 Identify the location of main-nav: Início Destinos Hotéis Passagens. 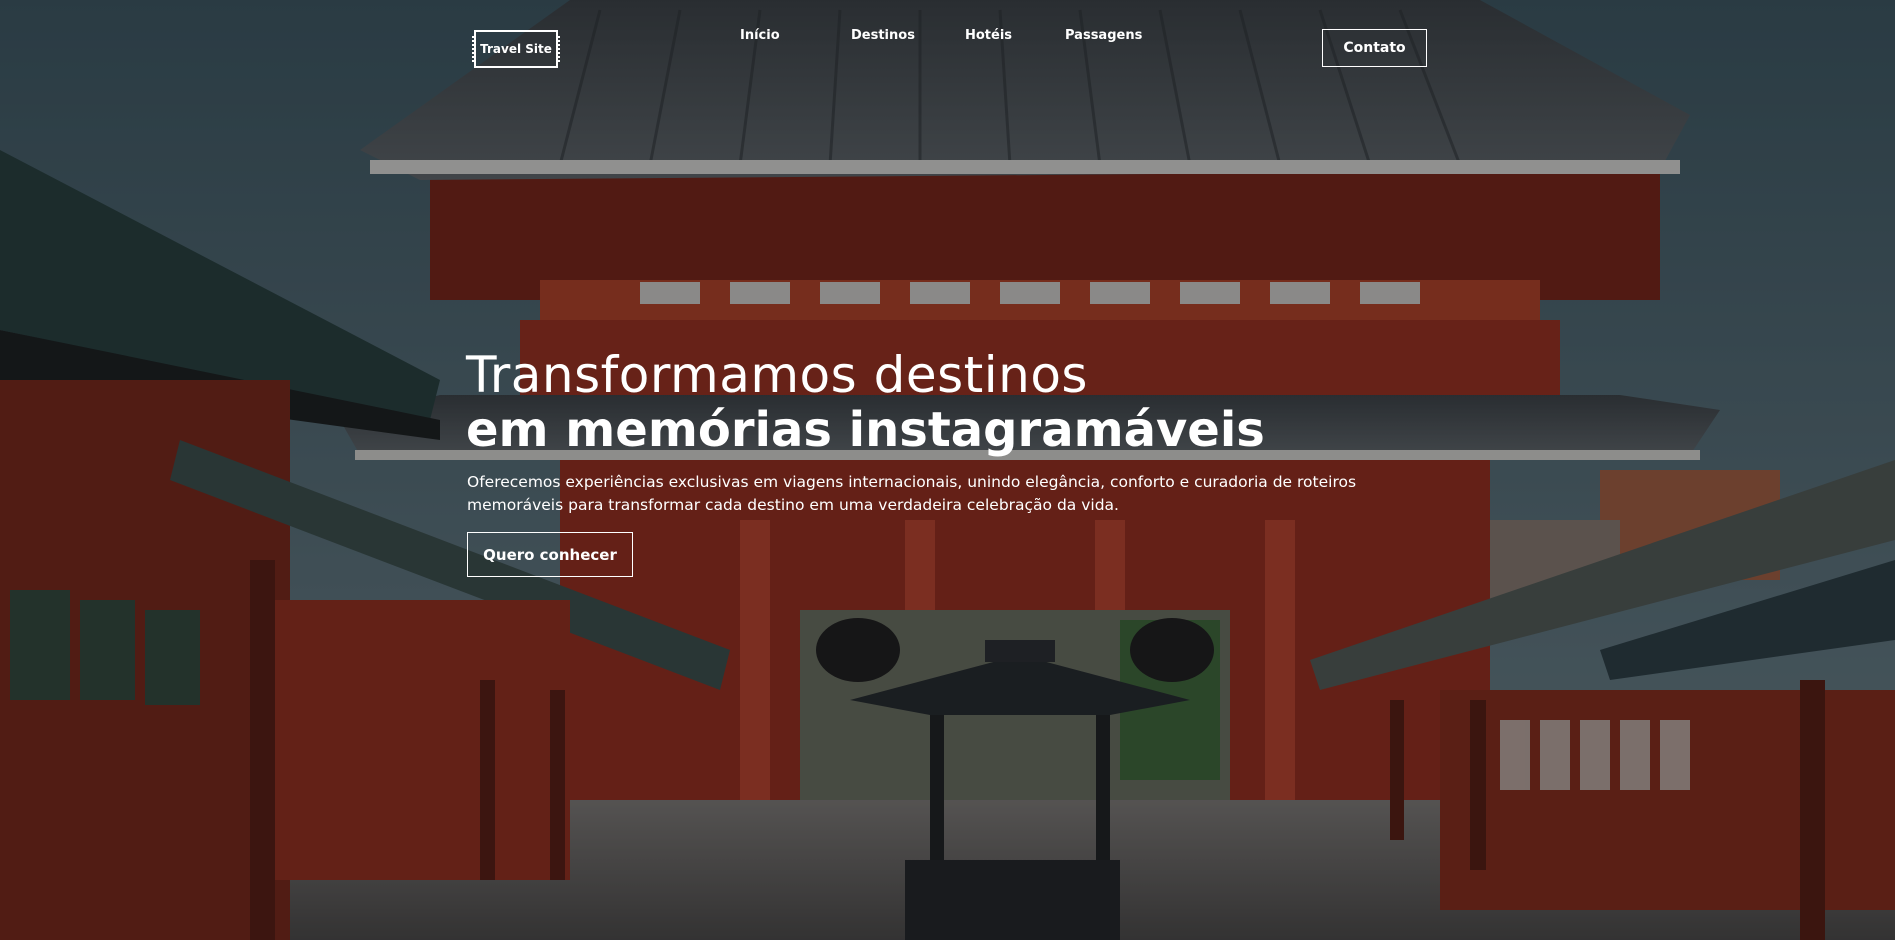
(942, 35).